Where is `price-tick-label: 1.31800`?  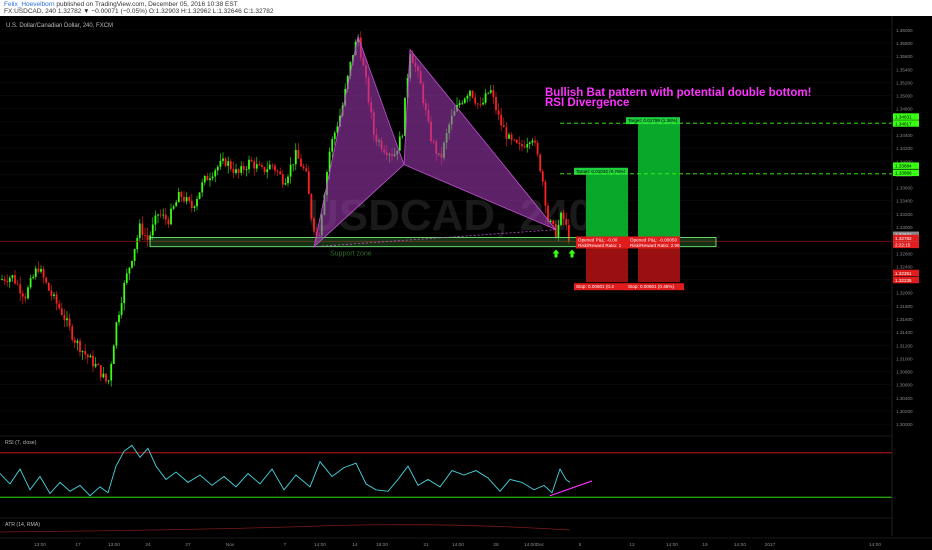 price-tick-label: 1.31800 is located at coordinates (904, 306).